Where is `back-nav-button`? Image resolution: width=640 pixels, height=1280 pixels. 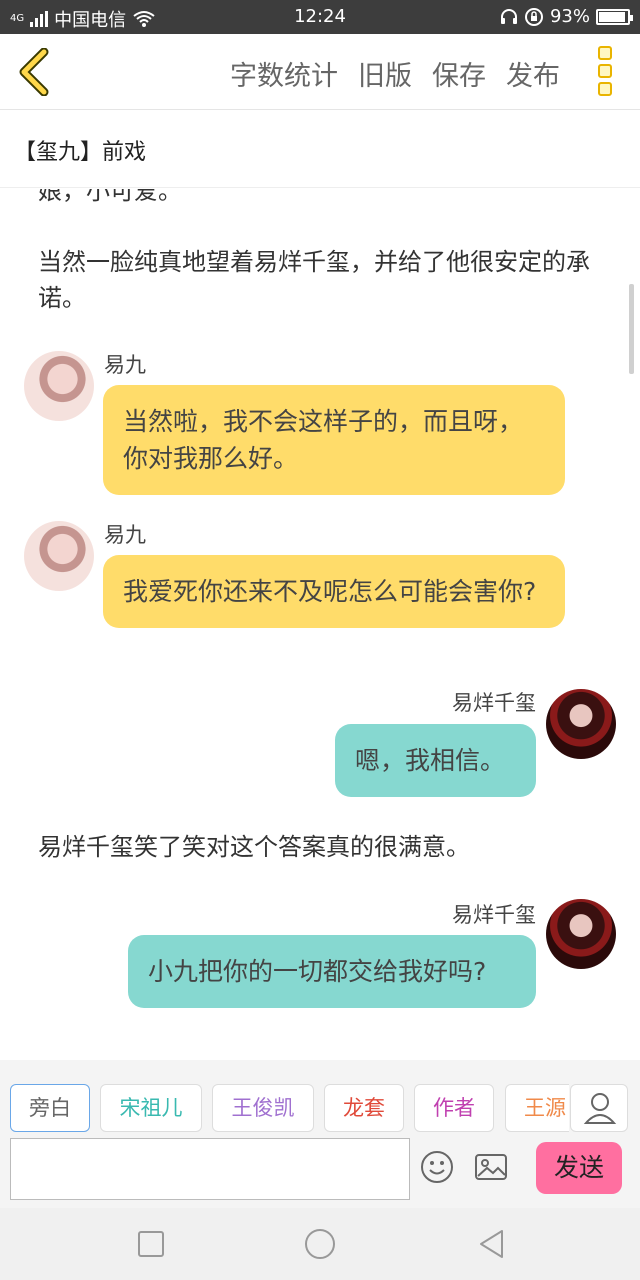
back-nav-button is located at coordinates (492, 1244).